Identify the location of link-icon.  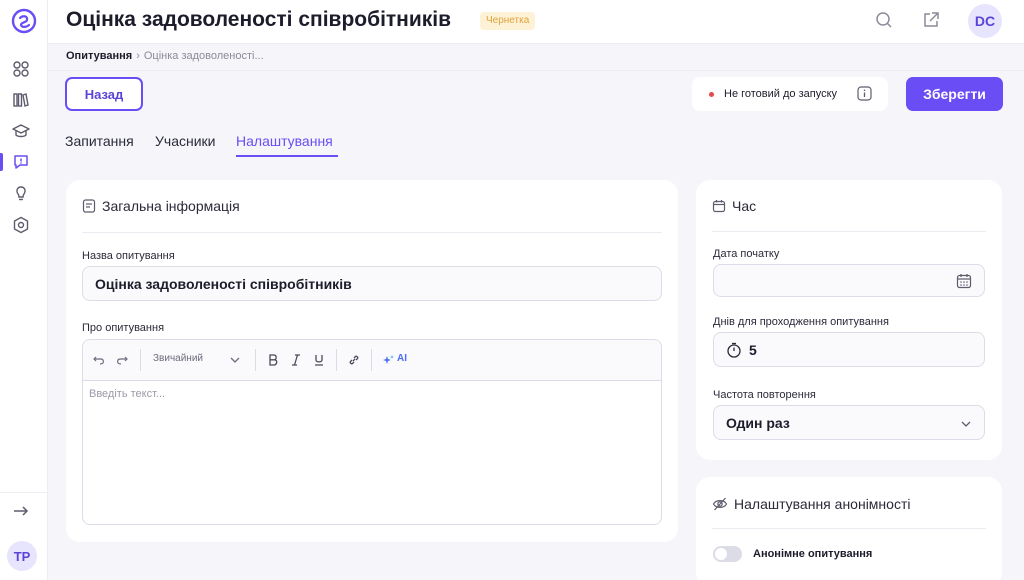
(354, 360).